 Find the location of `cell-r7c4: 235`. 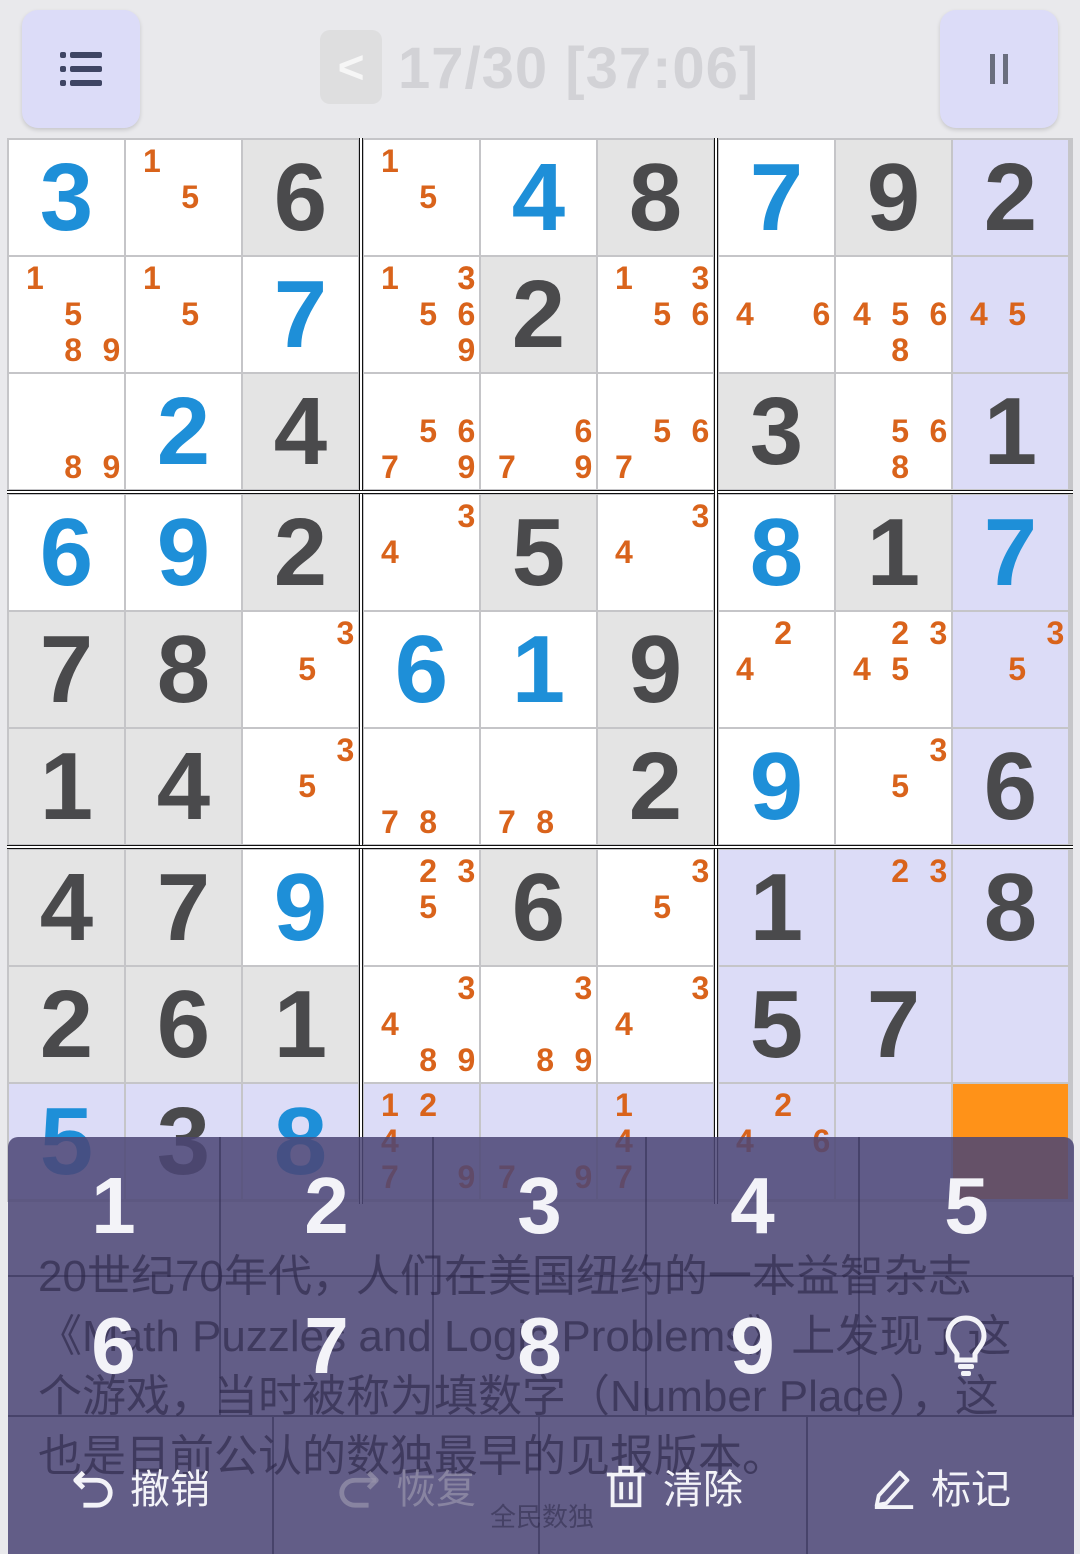

cell-r7c4: 235 is located at coordinates (421, 907).